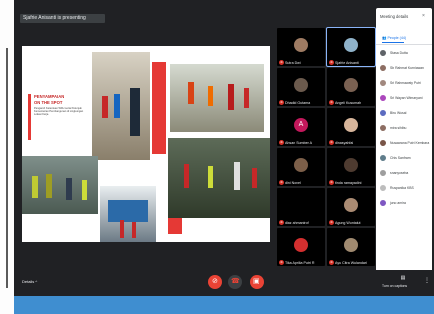 The width and height of the screenshot is (434, 314). Describe the element at coordinates (293, 62) in the screenshot. I see `participant-name: Sutra Dwi` at that location.